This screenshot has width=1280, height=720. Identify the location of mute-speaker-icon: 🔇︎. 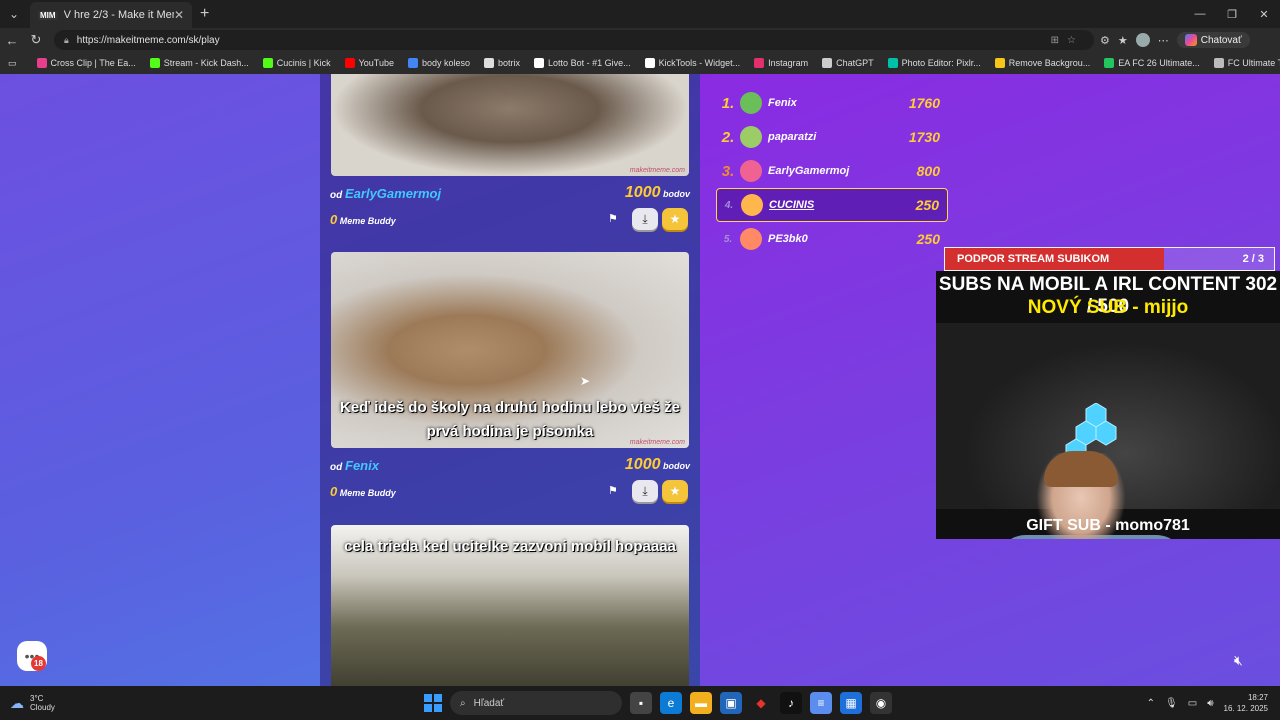
(1238, 660).